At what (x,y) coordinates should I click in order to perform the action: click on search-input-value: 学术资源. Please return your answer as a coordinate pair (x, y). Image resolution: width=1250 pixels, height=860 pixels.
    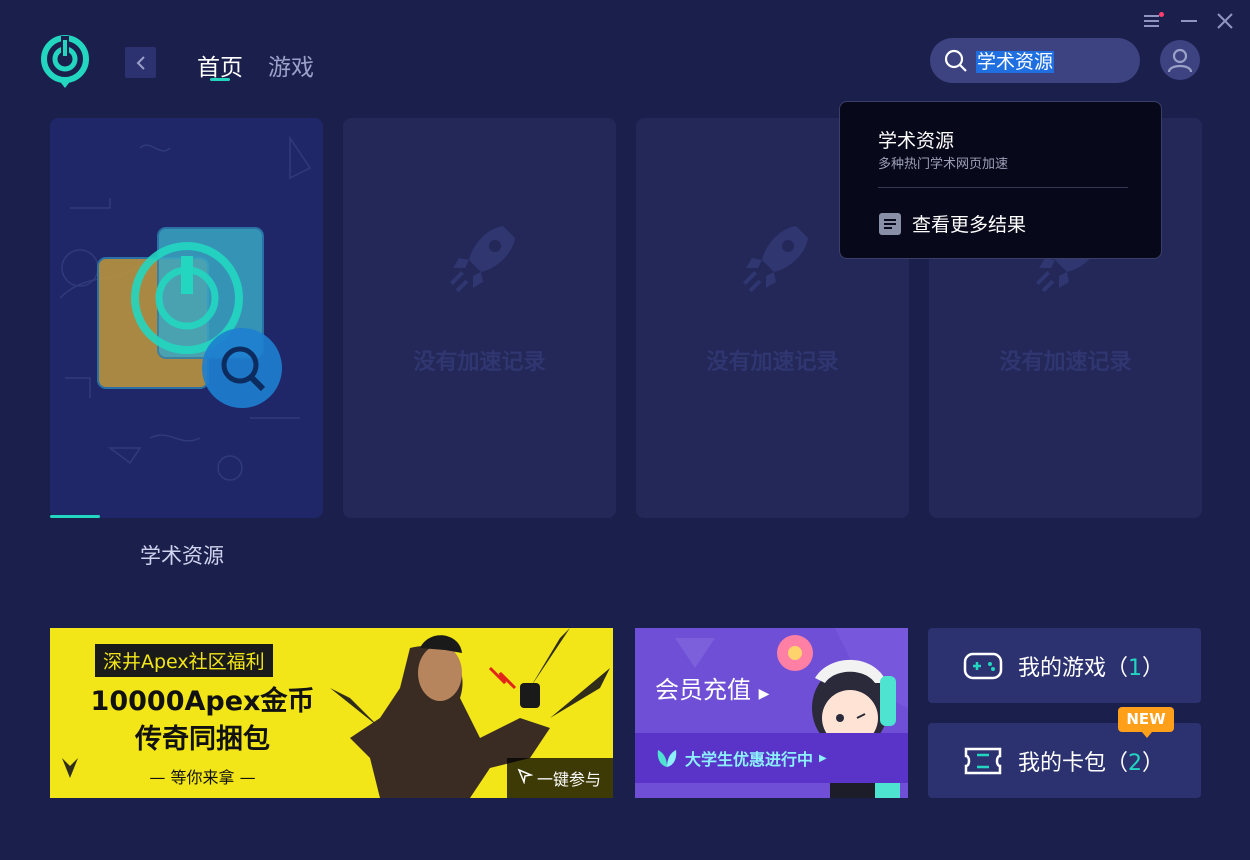
    Looking at the image, I should click on (1015, 62).